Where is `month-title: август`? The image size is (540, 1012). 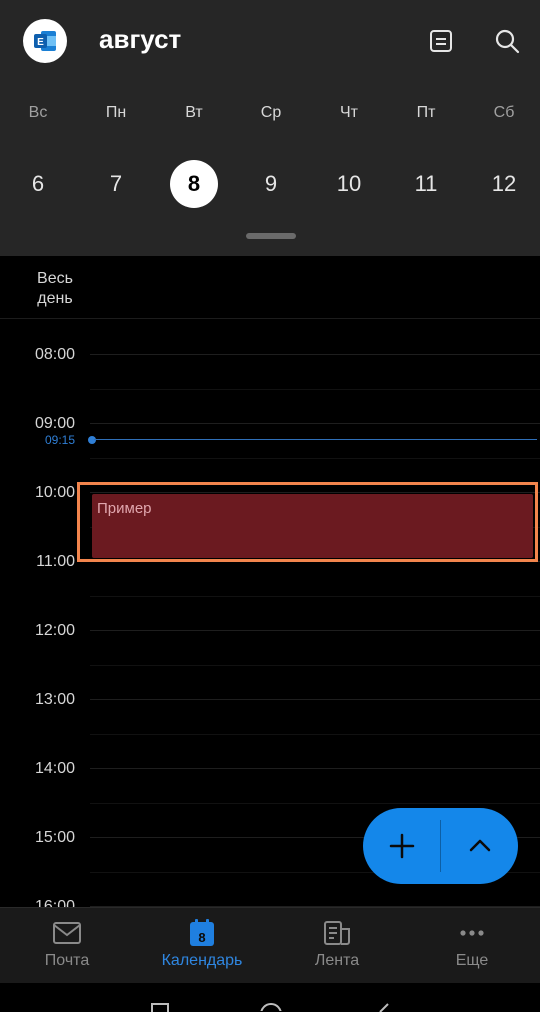
month-title: август is located at coordinates (140, 39).